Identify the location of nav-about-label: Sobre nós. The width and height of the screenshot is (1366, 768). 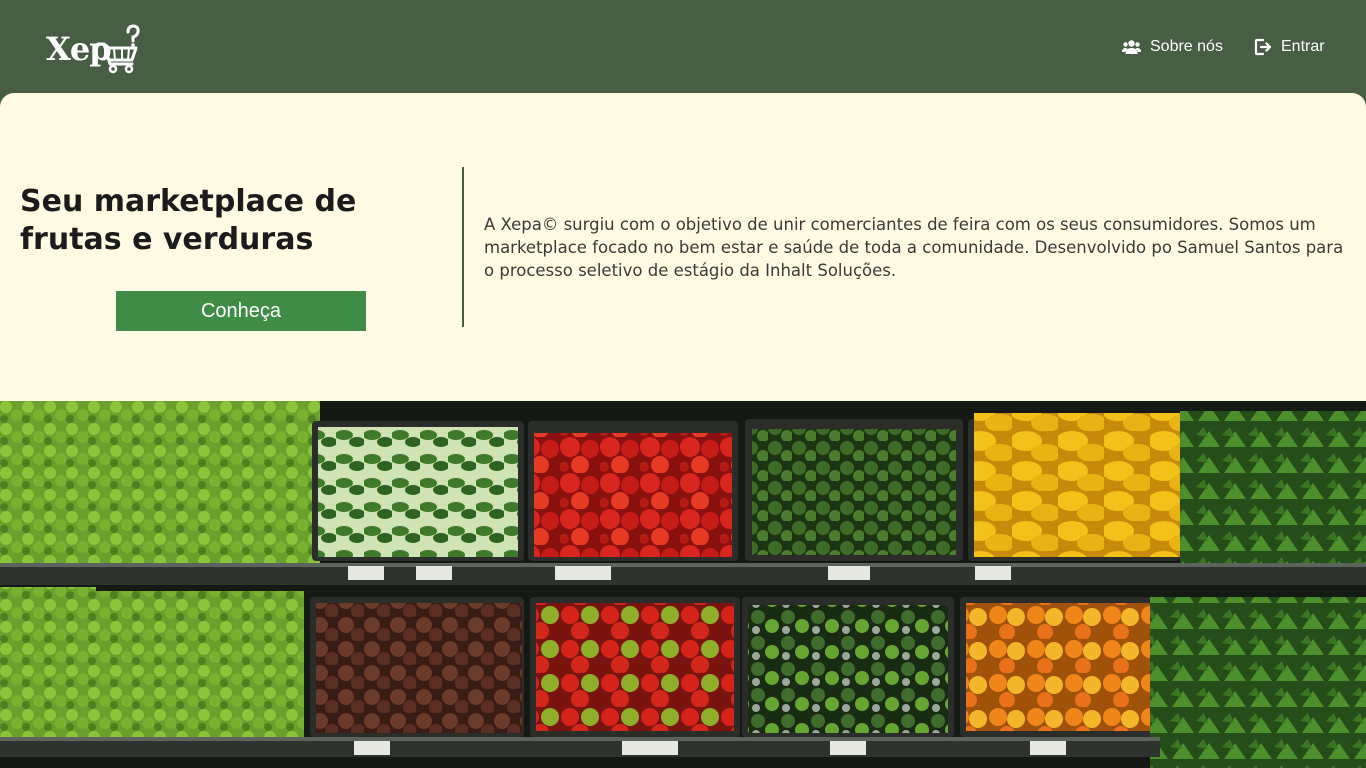
(1186, 46).